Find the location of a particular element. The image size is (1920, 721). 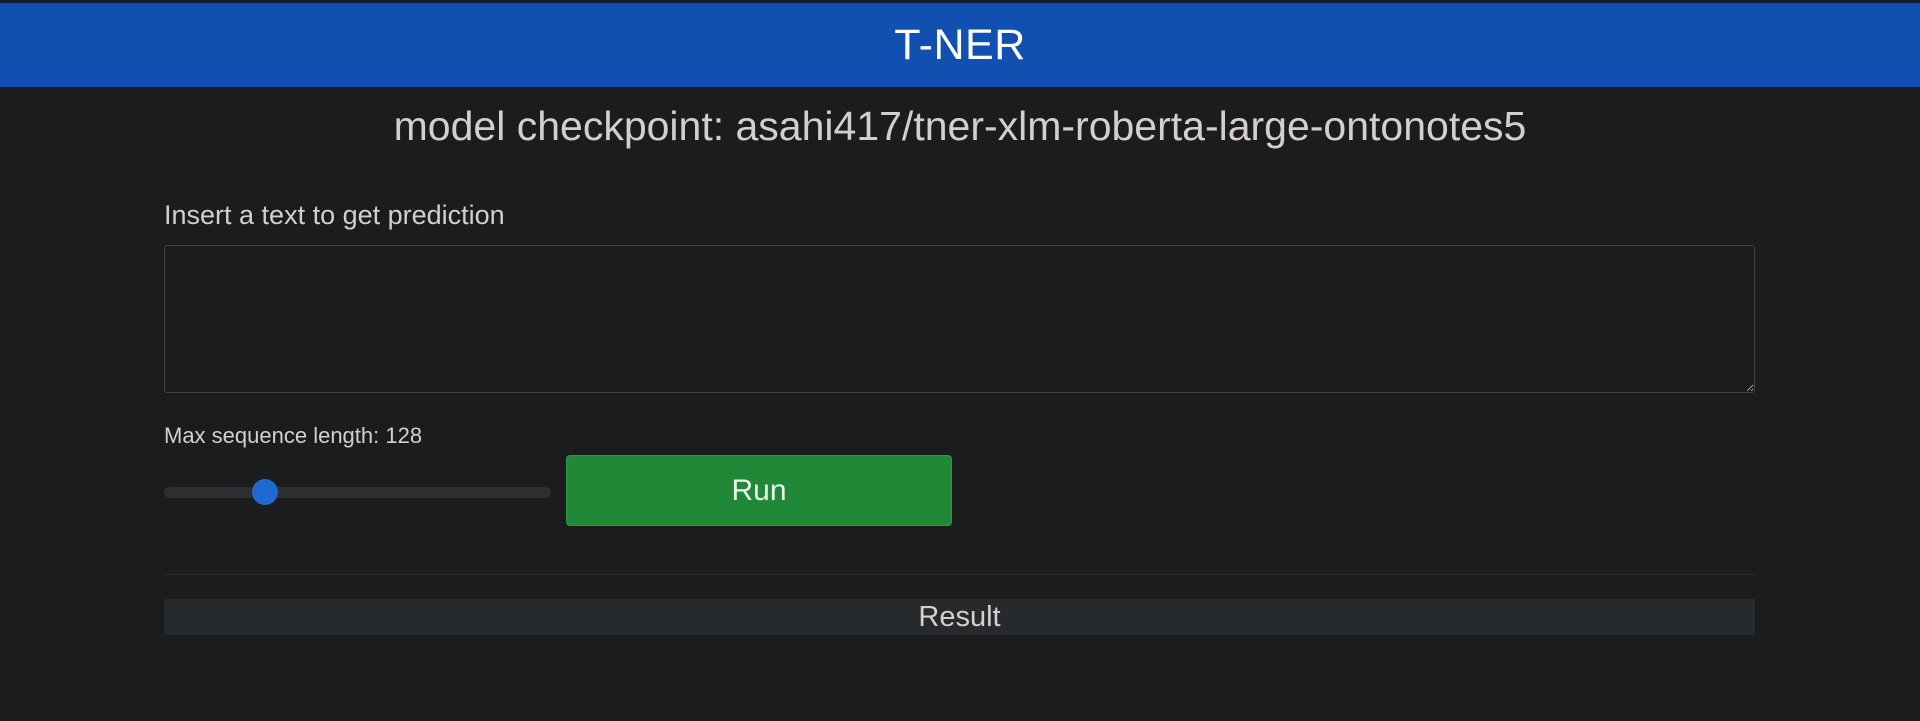

slider-track is located at coordinates (357, 492).